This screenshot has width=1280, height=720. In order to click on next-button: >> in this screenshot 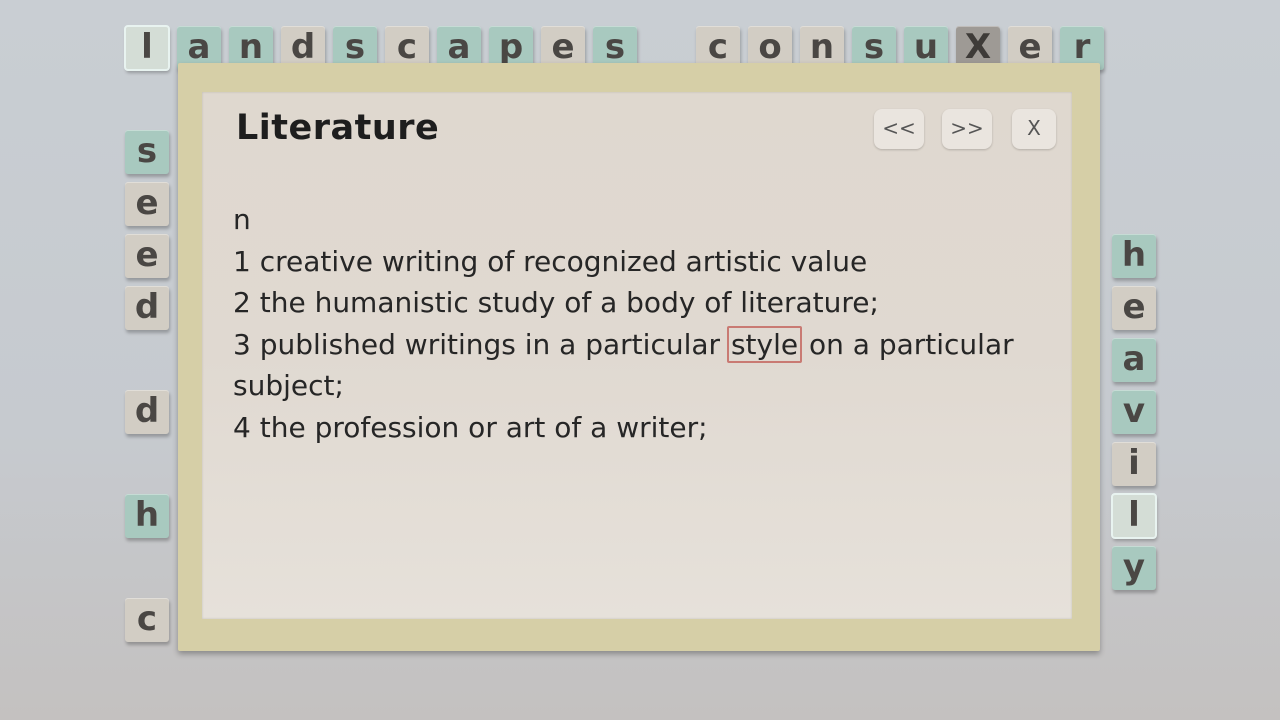, I will do `click(967, 129)`.